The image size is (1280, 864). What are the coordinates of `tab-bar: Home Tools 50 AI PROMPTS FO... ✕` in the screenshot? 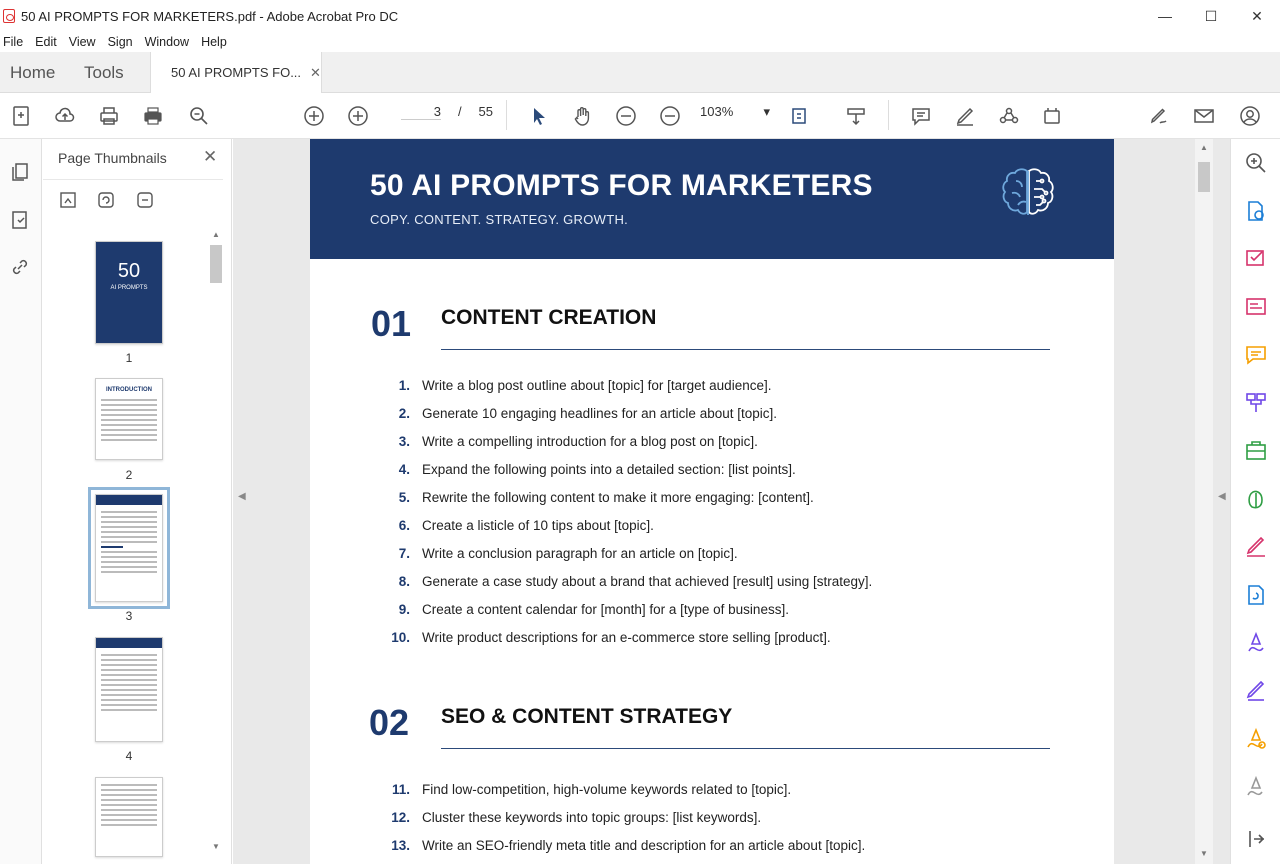 It's located at (640, 72).